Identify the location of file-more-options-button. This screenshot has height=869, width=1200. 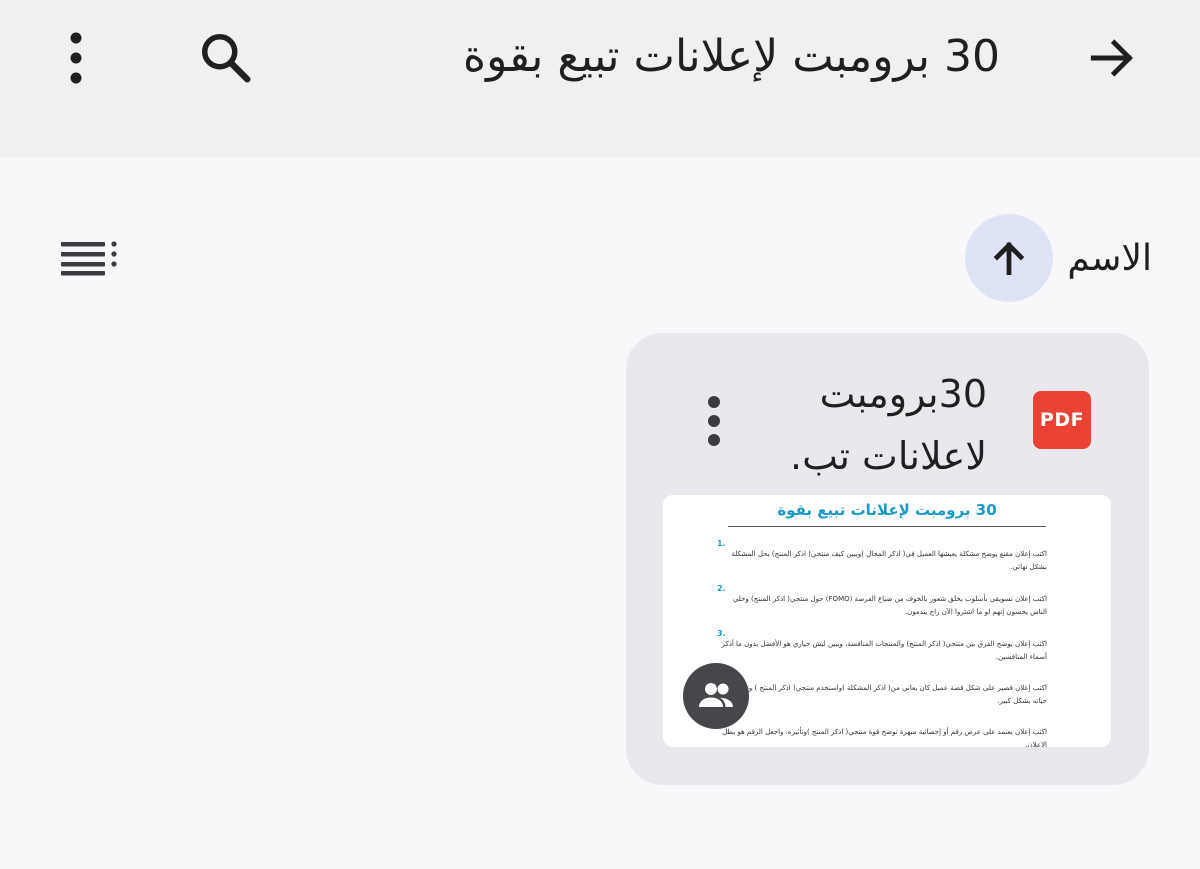
(714, 421).